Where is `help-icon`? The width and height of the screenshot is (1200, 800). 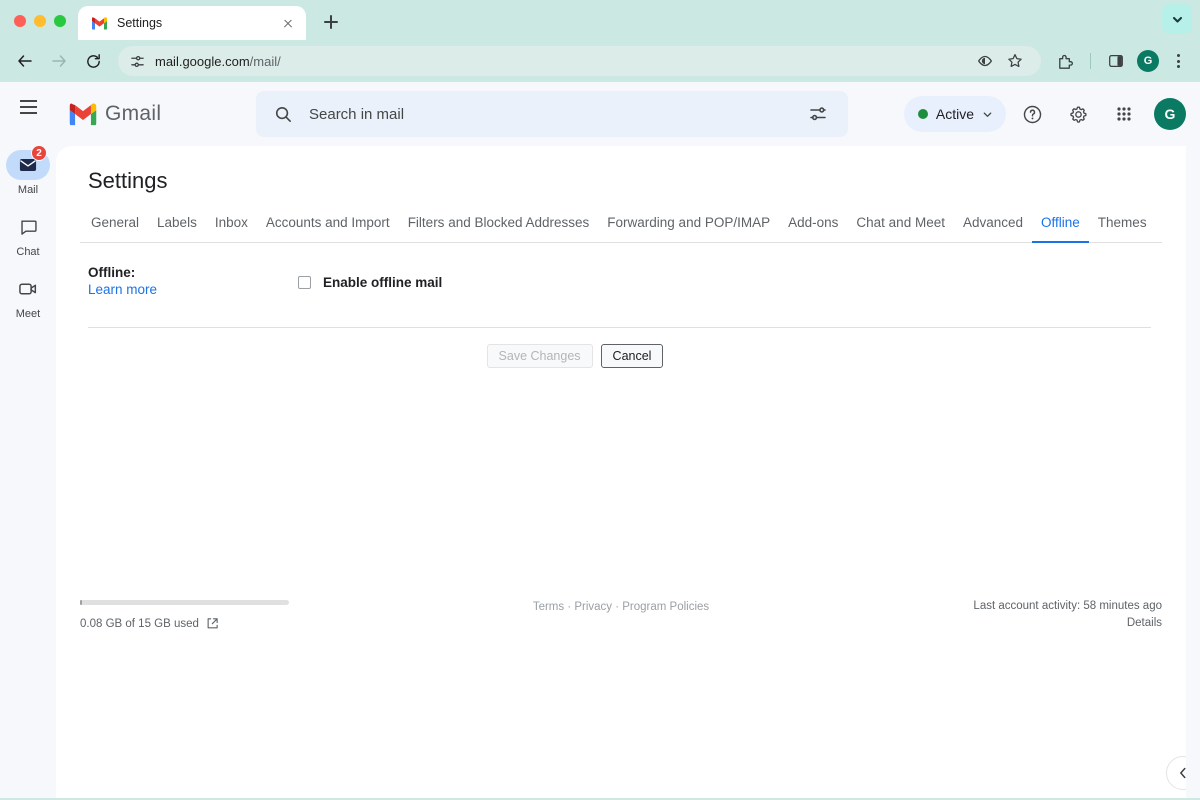
help-icon is located at coordinates (1032, 114).